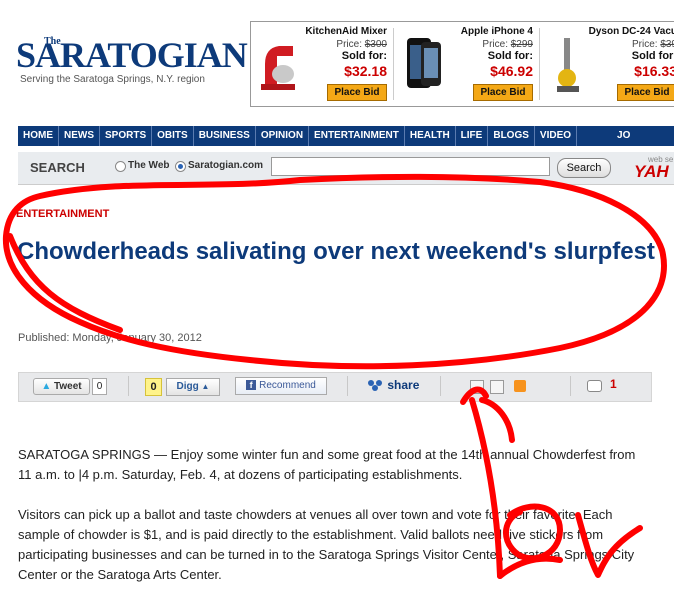  Describe the element at coordinates (205, 386) in the screenshot. I see `digg-arrow-icon: ▲` at that location.